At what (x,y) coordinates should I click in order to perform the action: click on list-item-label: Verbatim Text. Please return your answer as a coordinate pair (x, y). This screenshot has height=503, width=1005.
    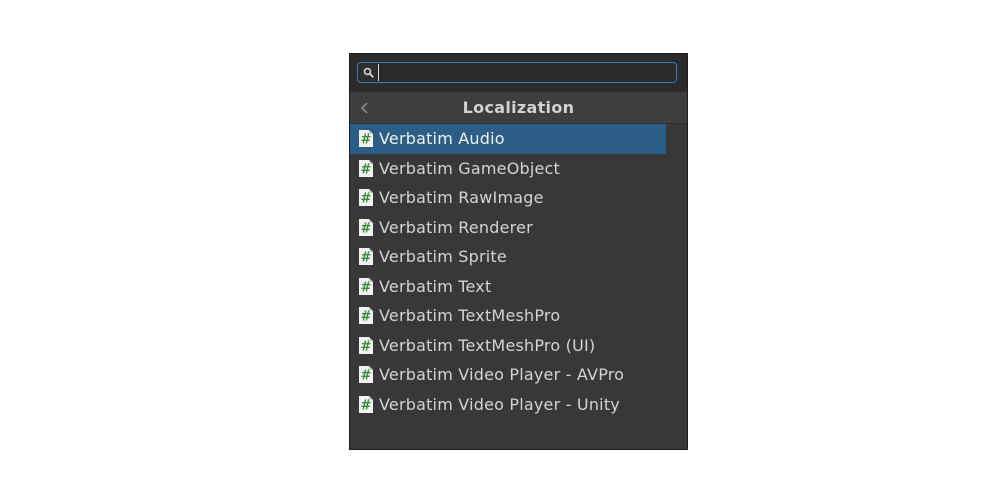
    Looking at the image, I should click on (435, 286).